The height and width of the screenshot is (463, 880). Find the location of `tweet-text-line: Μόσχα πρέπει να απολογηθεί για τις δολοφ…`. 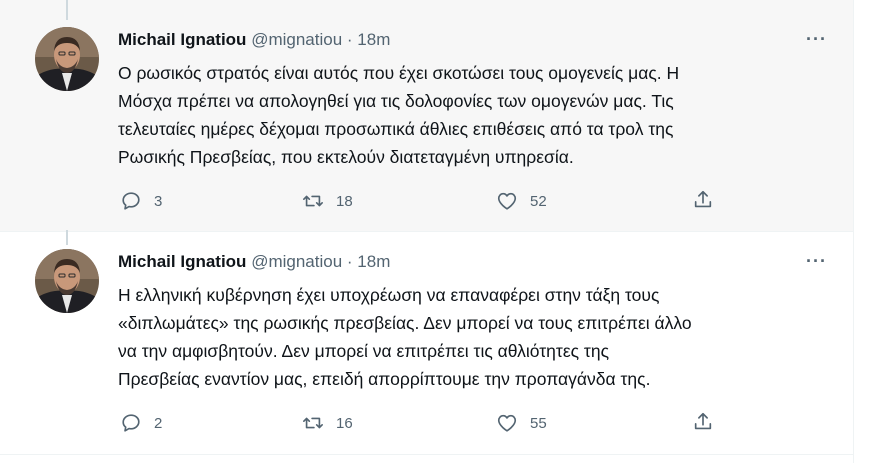

tweet-text-line: Μόσχα πρέπει να απολογηθεί για τις δολοφ… is located at coordinates (396, 101).